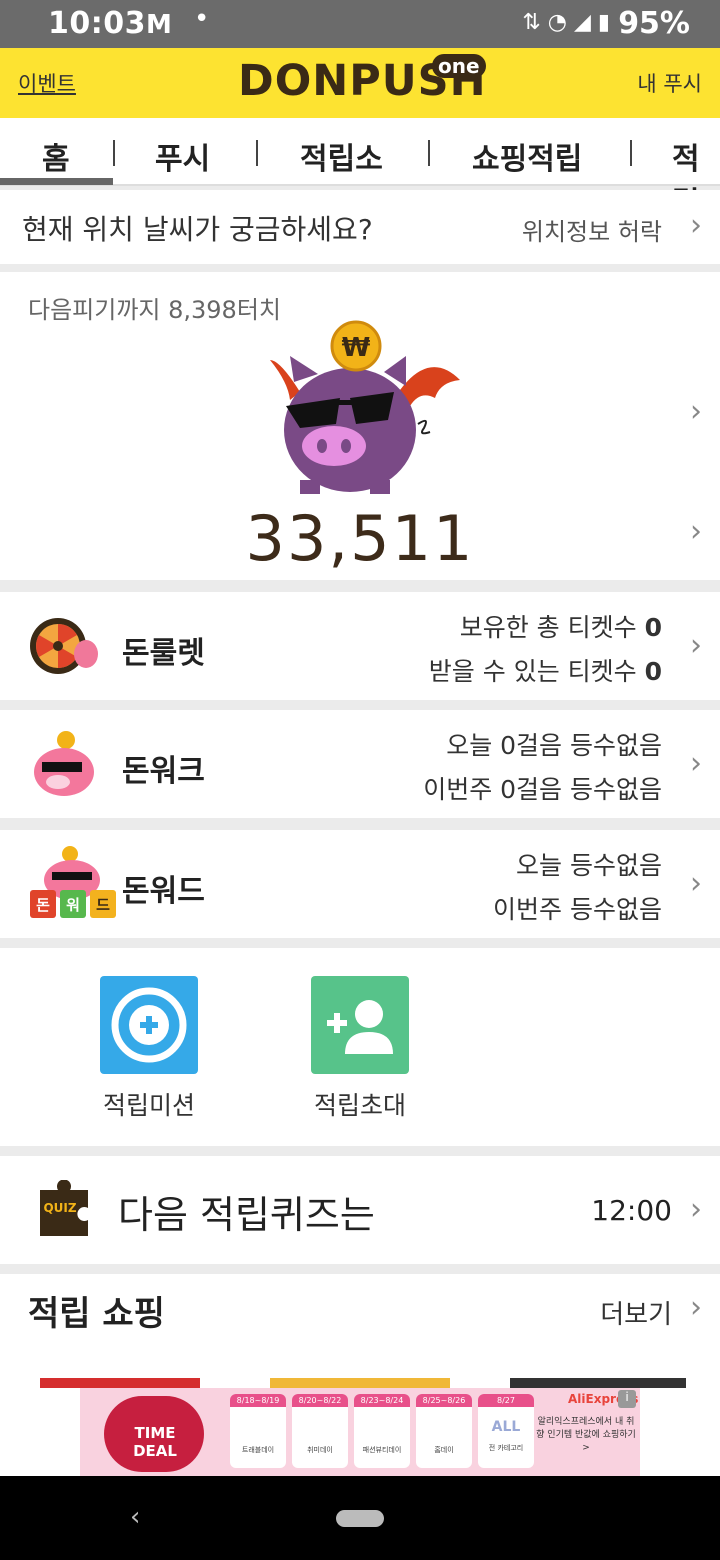  Describe the element at coordinates (103, 905) in the screenshot. I see `svg-text: 드` at that location.